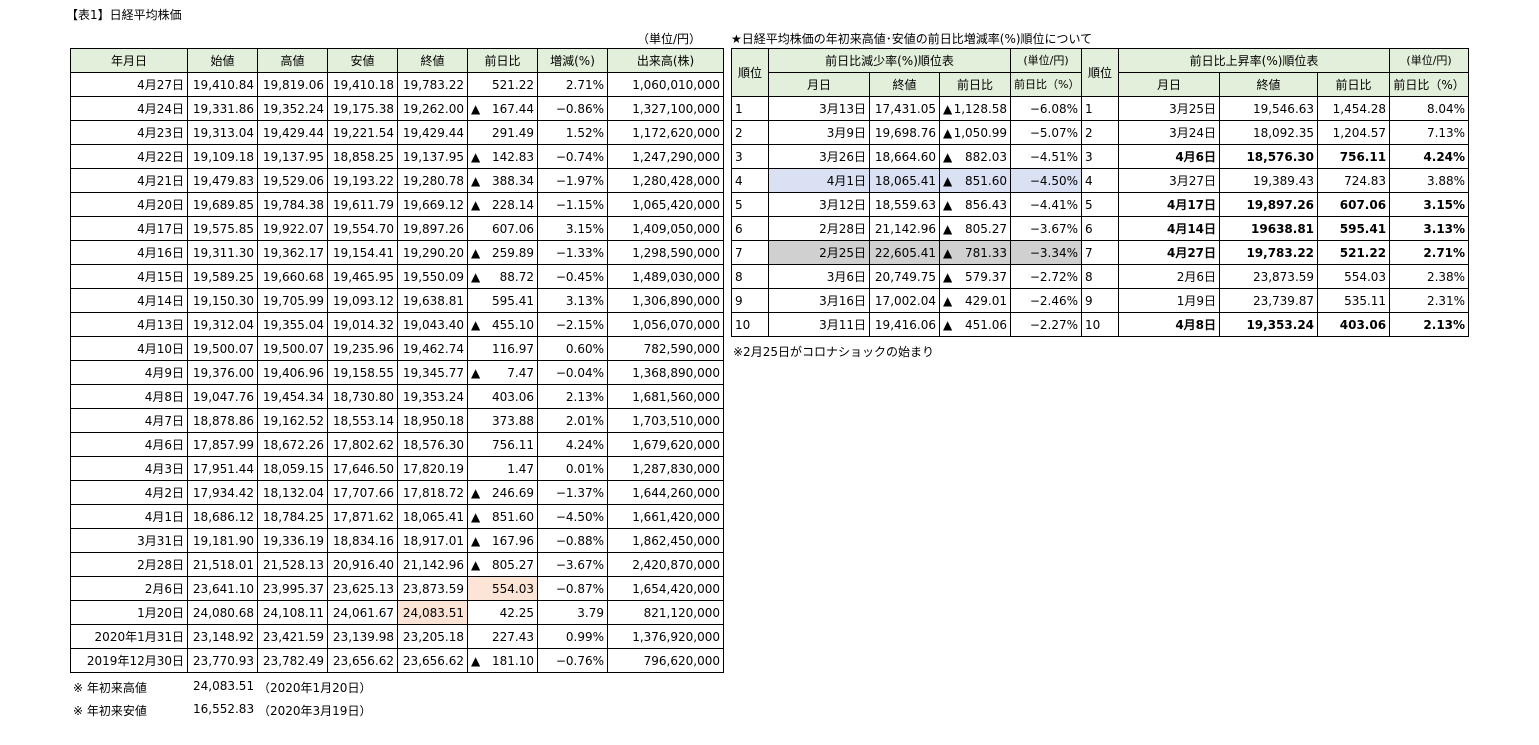 The width and height of the screenshot is (1539, 745). Describe the element at coordinates (819, 84) in the screenshot. I see `col-date: 月日` at that location.